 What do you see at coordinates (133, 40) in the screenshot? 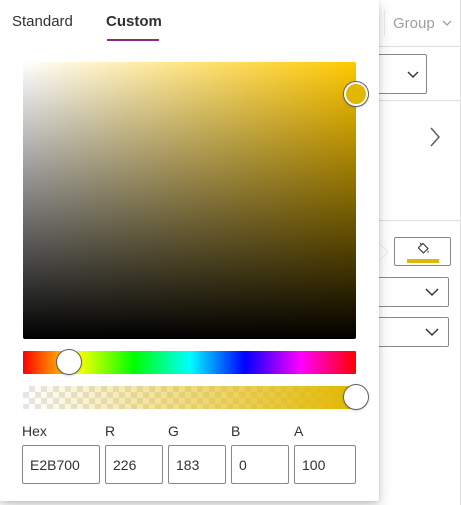
I see `active-tab-indicator` at bounding box center [133, 40].